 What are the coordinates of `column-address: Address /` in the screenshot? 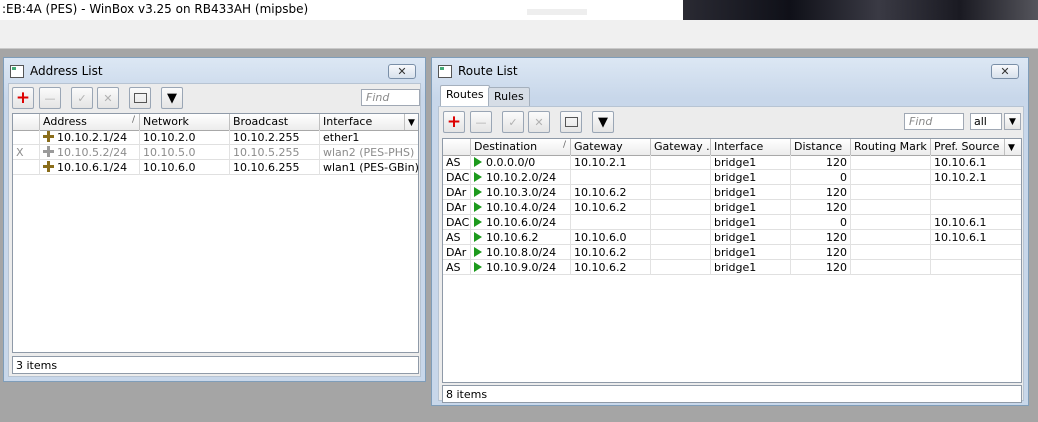 It's located at (90, 122).